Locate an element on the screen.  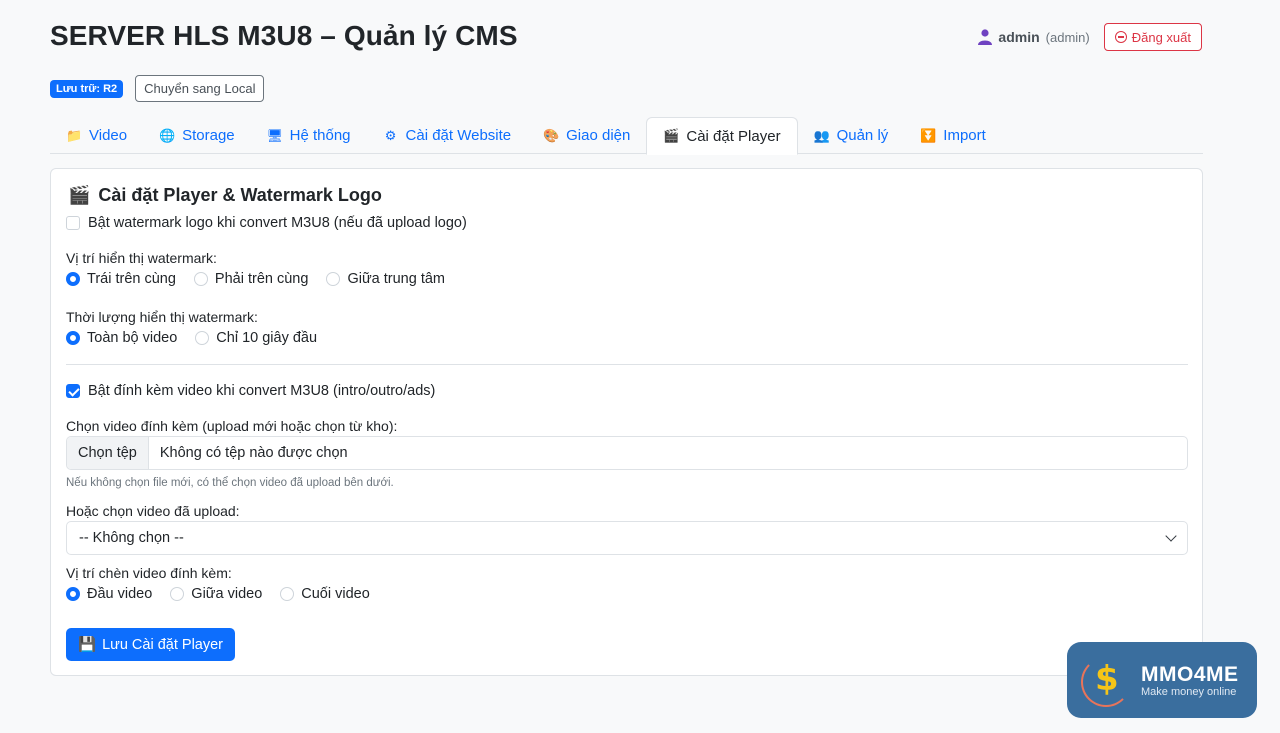
logo-sub-text: Make money online is located at coordinates (1189, 691).